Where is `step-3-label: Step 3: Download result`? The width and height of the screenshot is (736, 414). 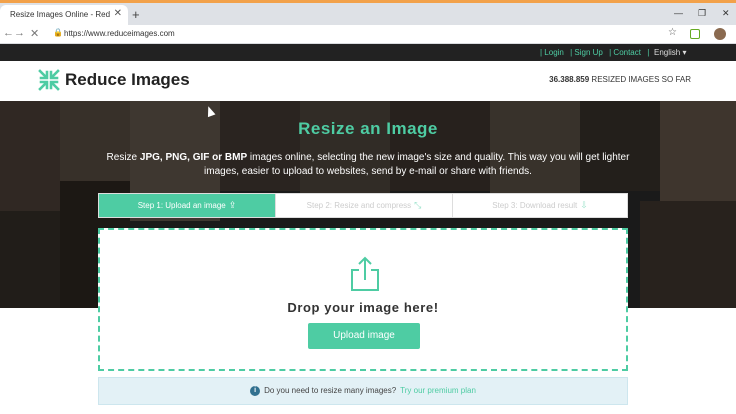
step-3-label: Step 3: Download result is located at coordinates (535, 205).